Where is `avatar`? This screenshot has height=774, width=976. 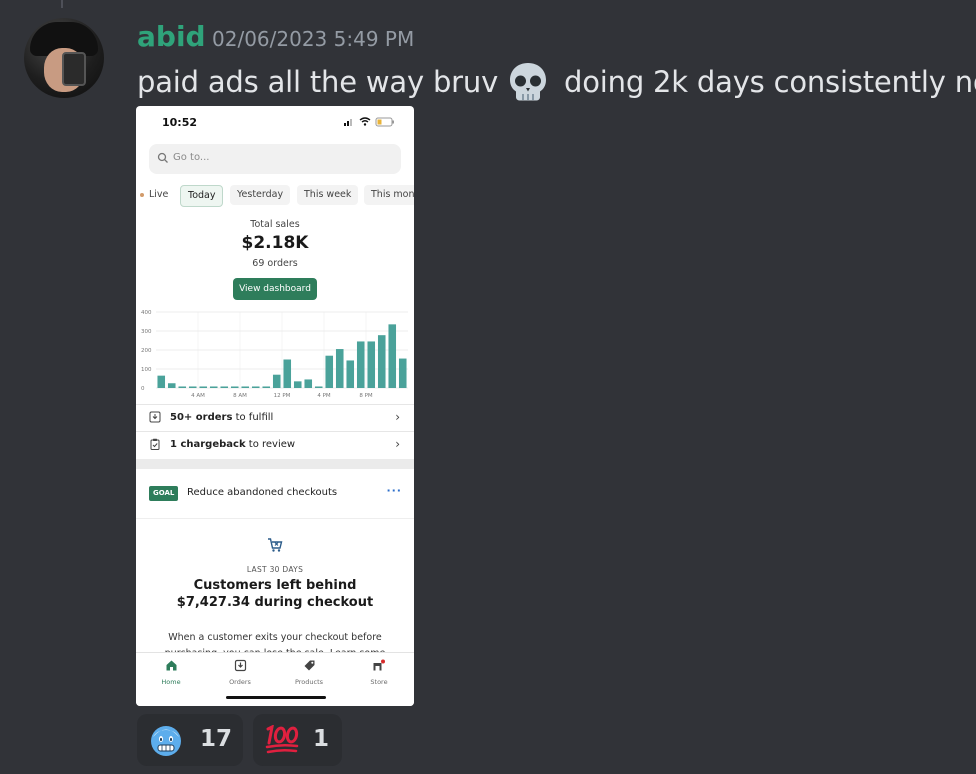 avatar is located at coordinates (64, 58).